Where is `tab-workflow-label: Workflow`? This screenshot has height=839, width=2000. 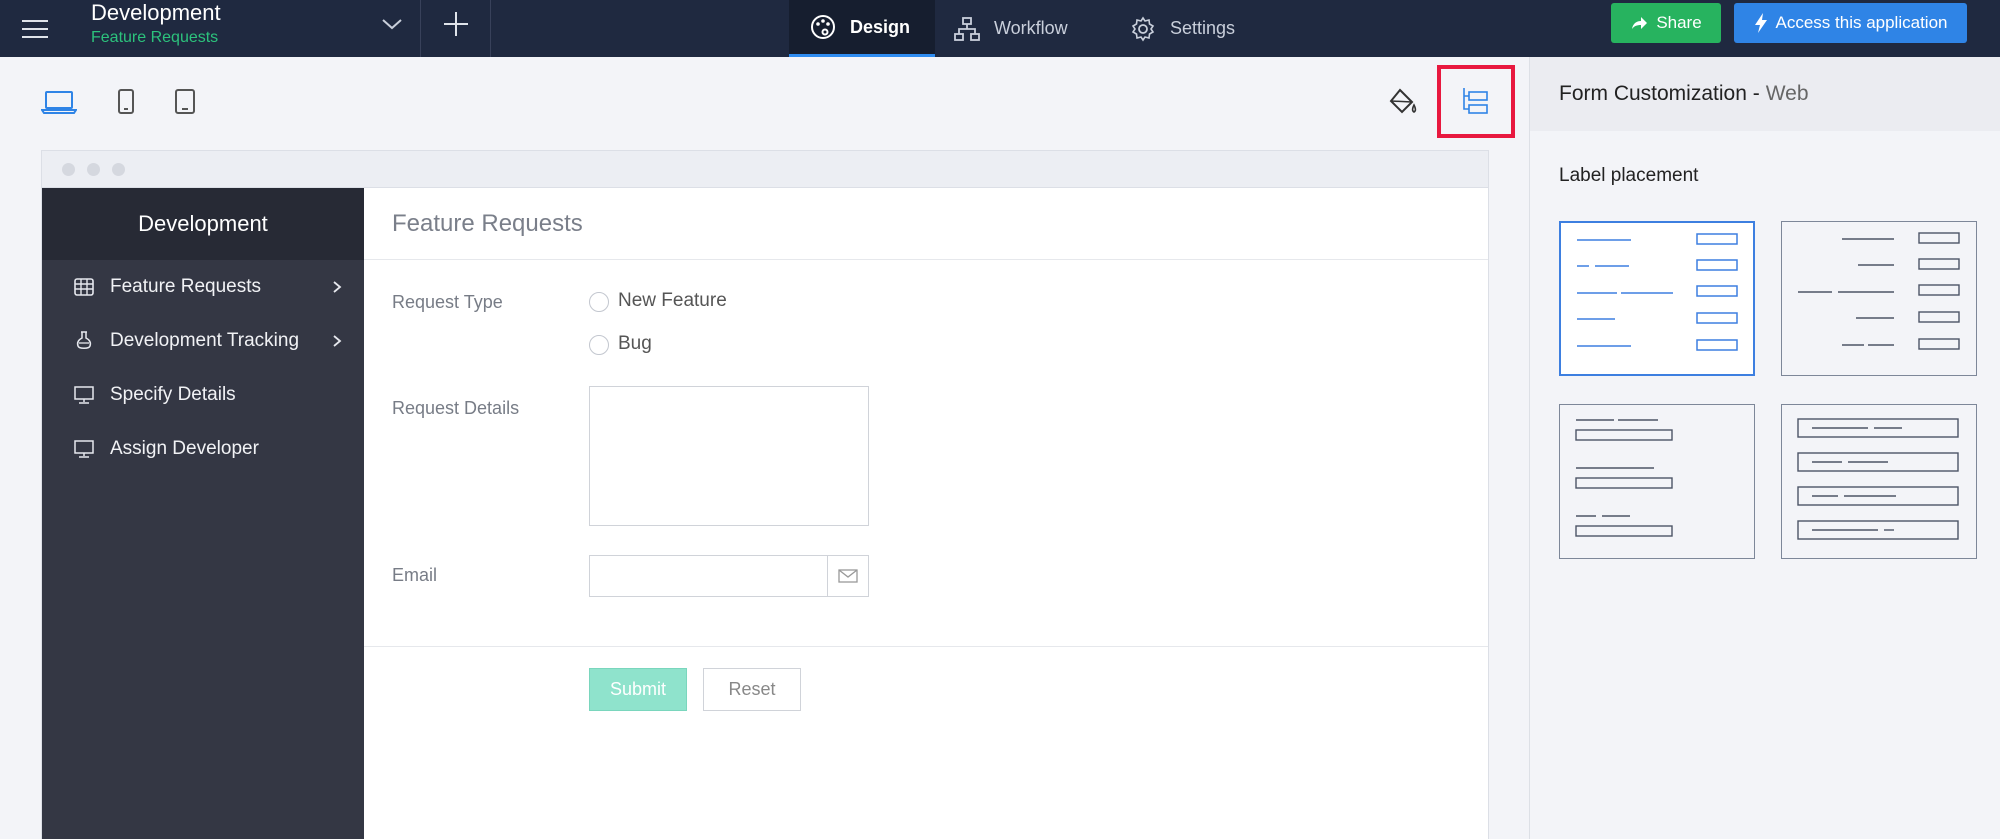
tab-workflow-label: Workflow is located at coordinates (1031, 28).